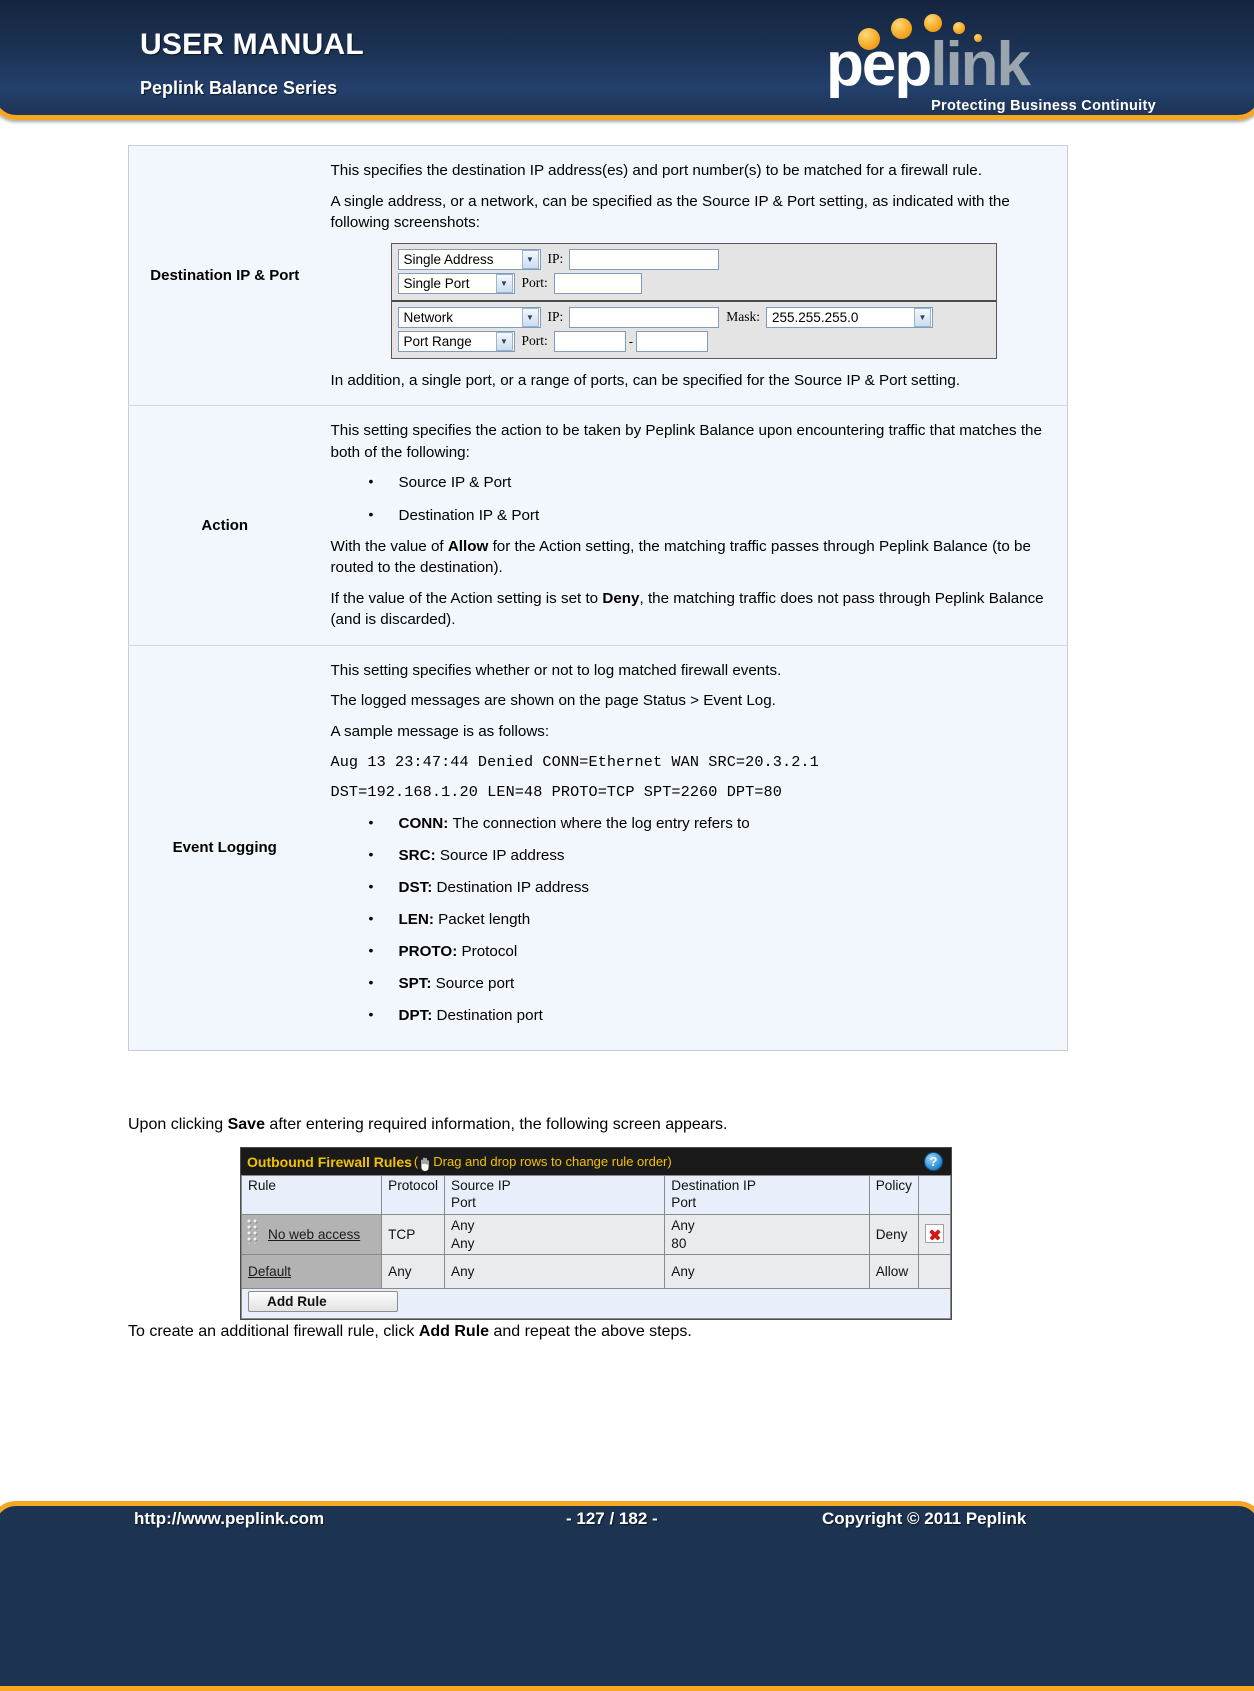  What do you see at coordinates (469, 317) in the screenshot?
I see `network-type-select: Network ▼` at bounding box center [469, 317].